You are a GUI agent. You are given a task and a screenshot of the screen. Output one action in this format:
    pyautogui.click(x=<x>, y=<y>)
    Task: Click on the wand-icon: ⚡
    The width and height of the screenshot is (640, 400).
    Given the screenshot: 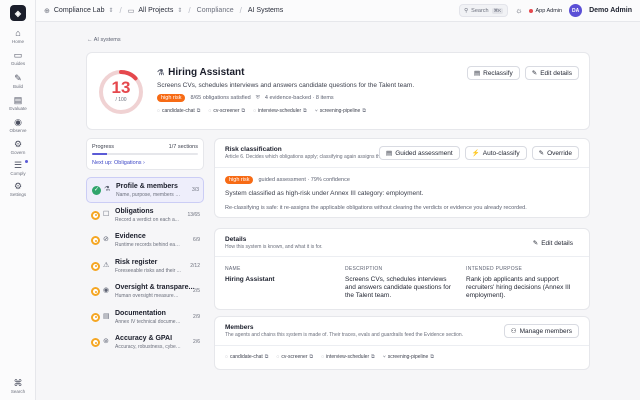 What is the action you would take?
    pyautogui.click(x=475, y=153)
    